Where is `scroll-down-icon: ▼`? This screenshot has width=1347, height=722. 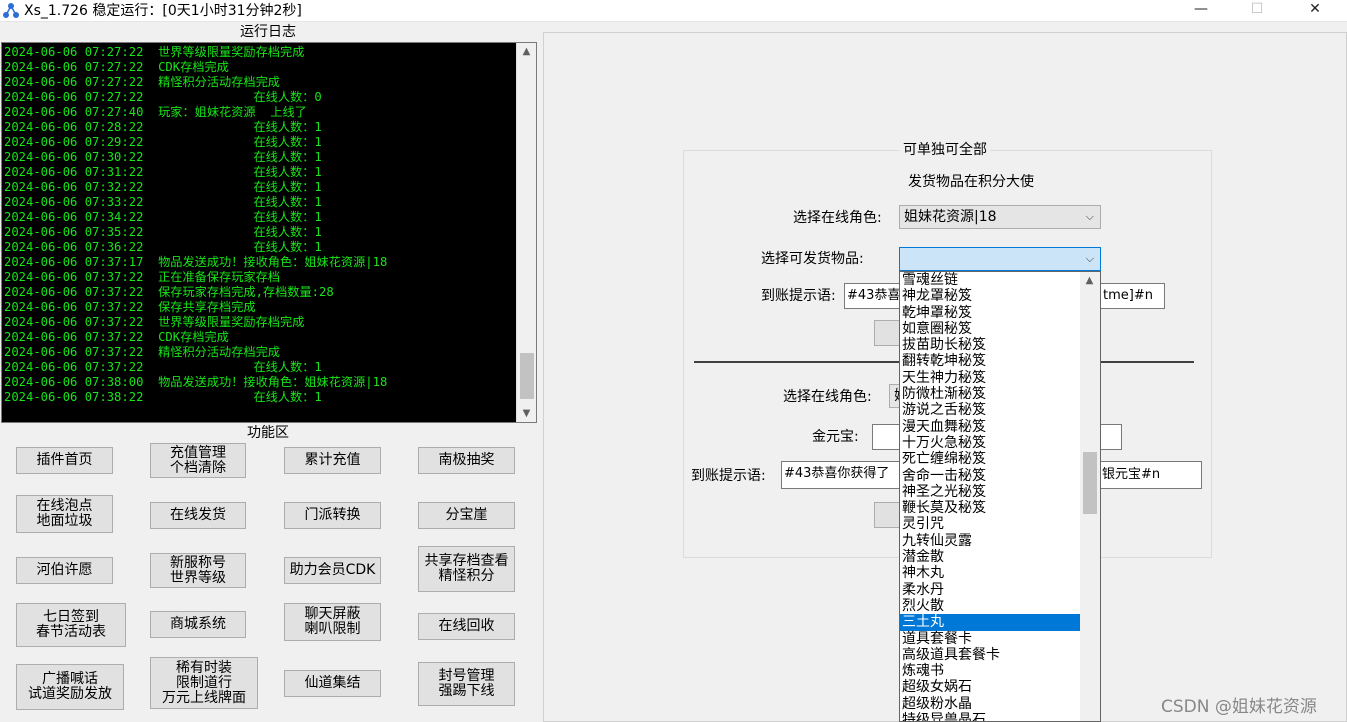 scroll-down-icon: ▼ is located at coordinates (526, 413).